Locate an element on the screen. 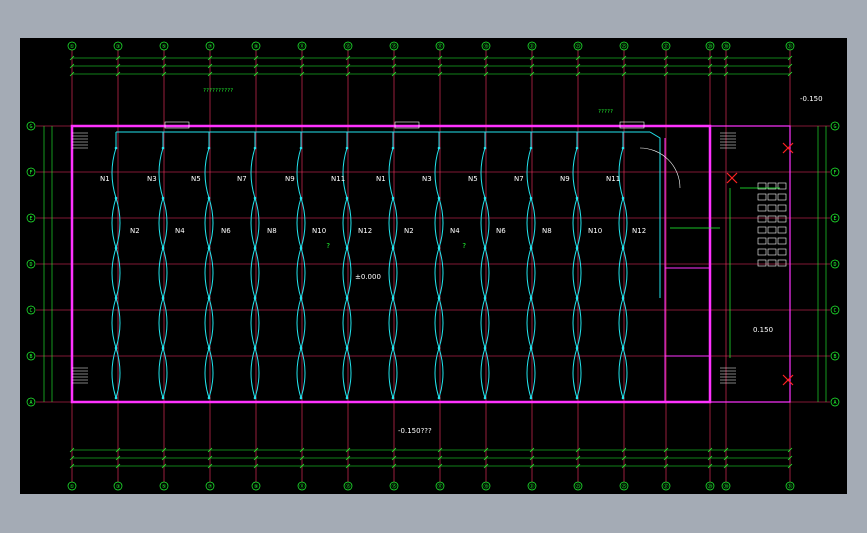  axis-label-bottom: ㉑ is located at coordinates (531, 486).